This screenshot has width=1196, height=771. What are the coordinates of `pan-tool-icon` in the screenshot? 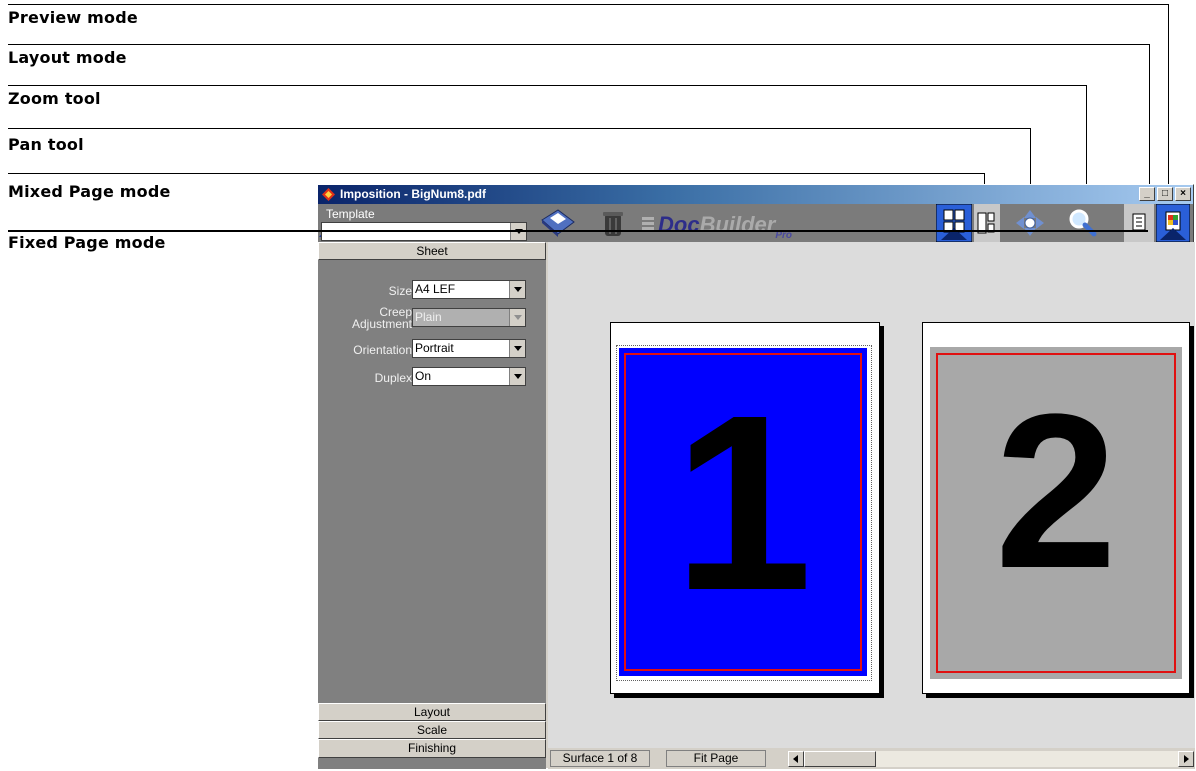 It's located at (1030, 223).